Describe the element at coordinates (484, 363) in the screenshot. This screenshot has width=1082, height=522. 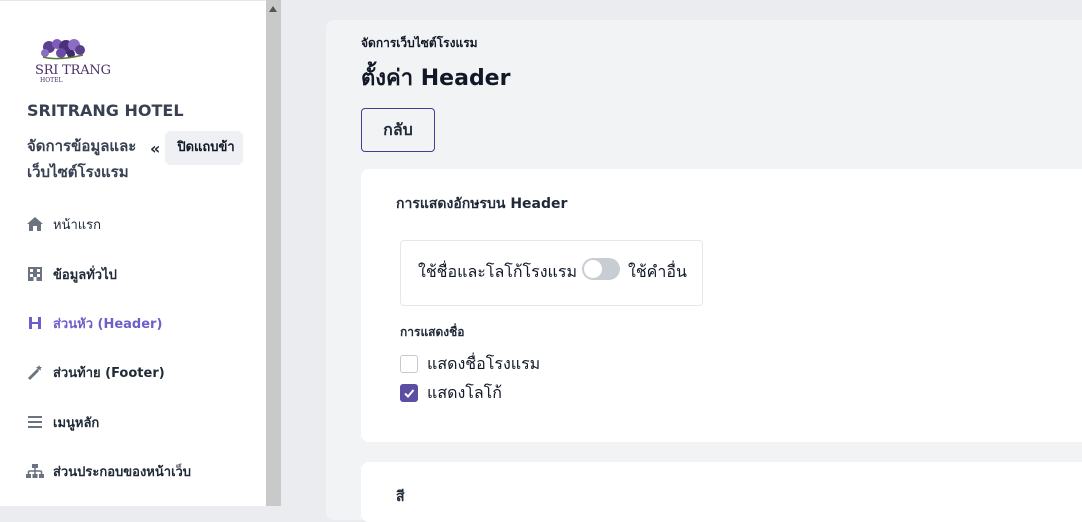
I see `checkbox-label: แสดงชื่อโรงแรม` at that location.